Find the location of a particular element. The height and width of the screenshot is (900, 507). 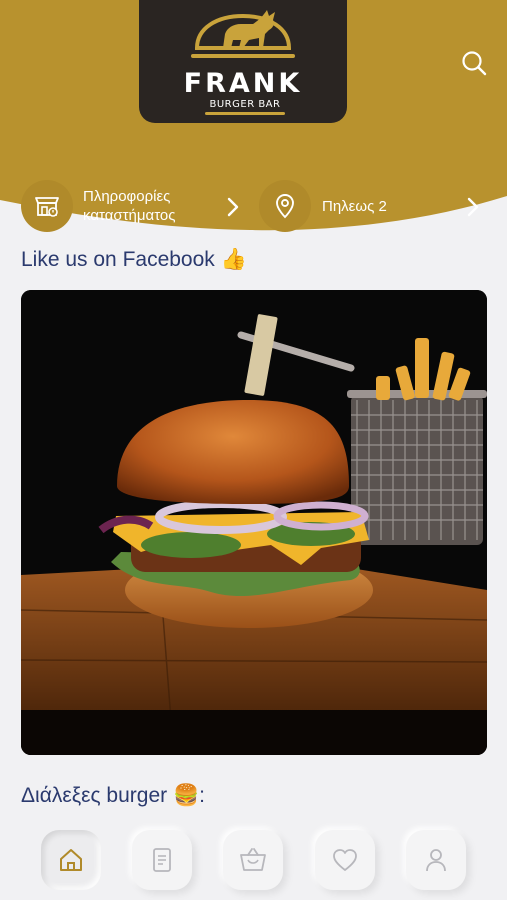

store-info-button is located at coordinates (47, 206).